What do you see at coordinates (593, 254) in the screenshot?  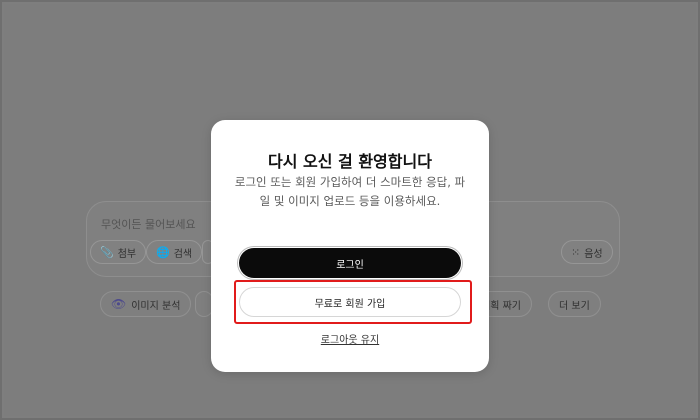 I see `voice-label: 음성` at bounding box center [593, 254].